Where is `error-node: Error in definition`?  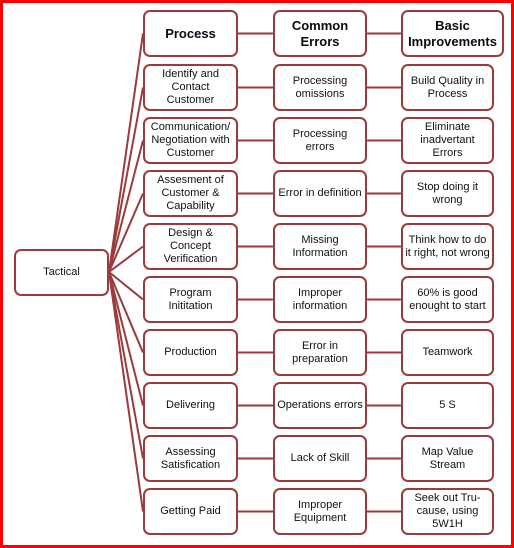
error-node: Error in definition is located at coordinates (320, 193).